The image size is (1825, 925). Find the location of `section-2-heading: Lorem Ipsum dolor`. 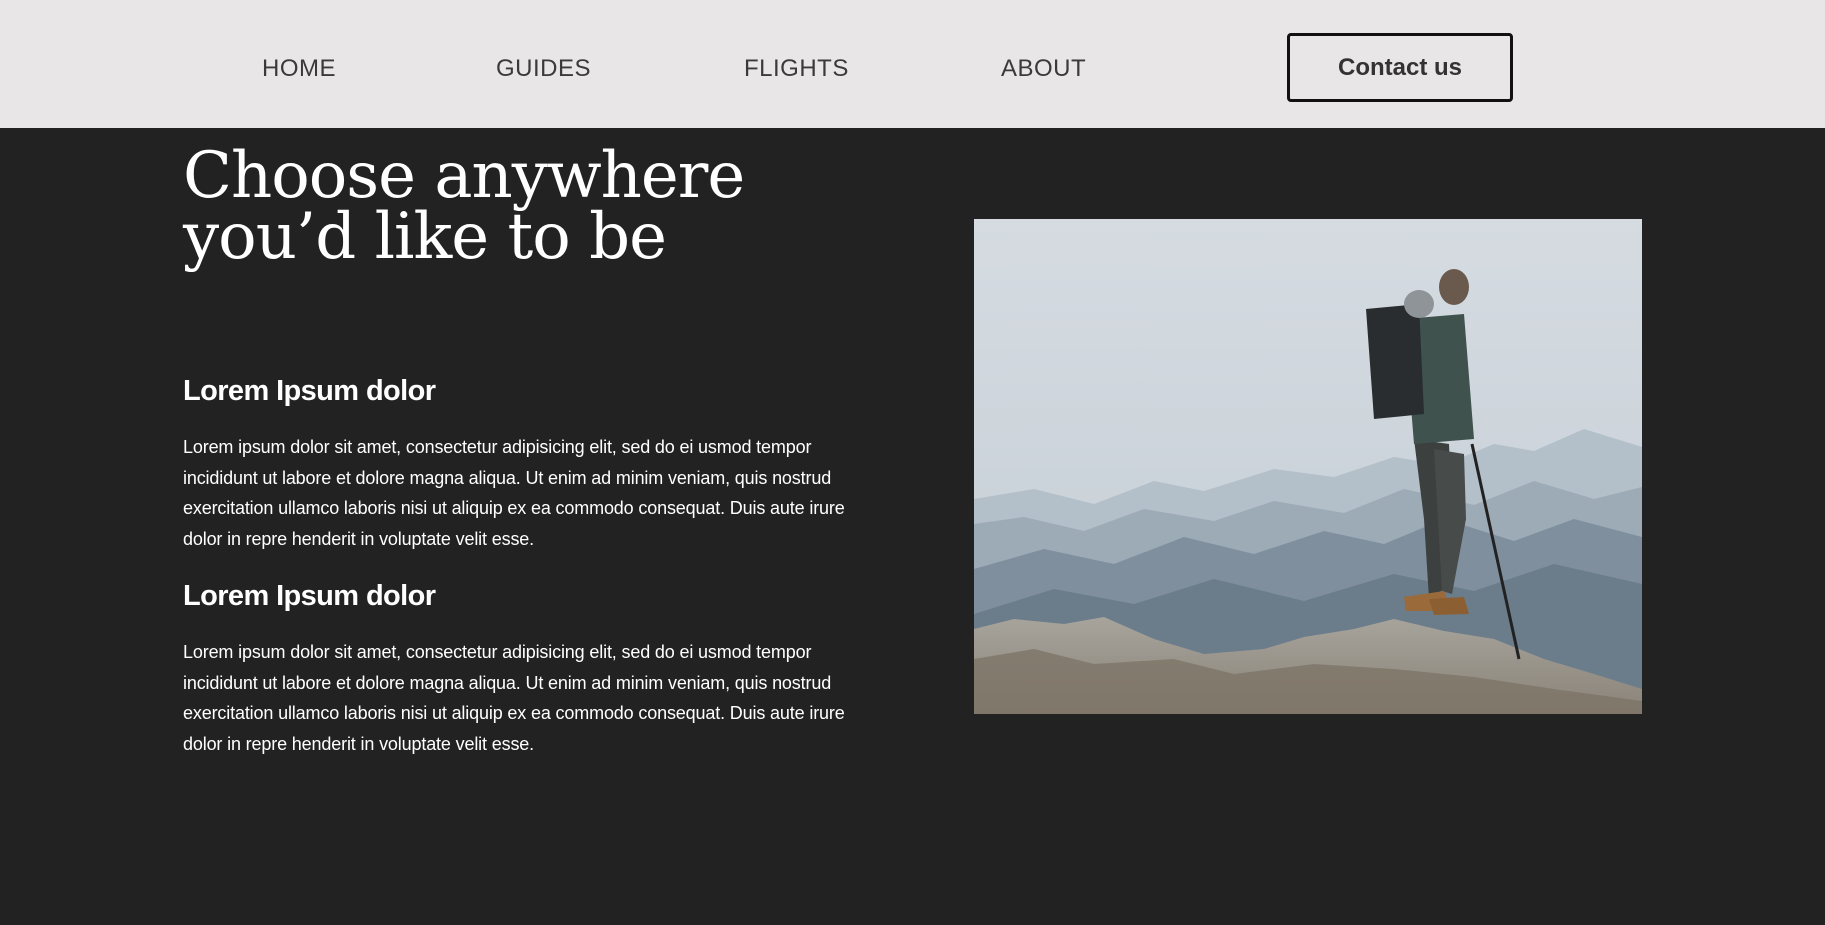

section-2-heading: Lorem Ipsum dolor is located at coordinates (309, 596).